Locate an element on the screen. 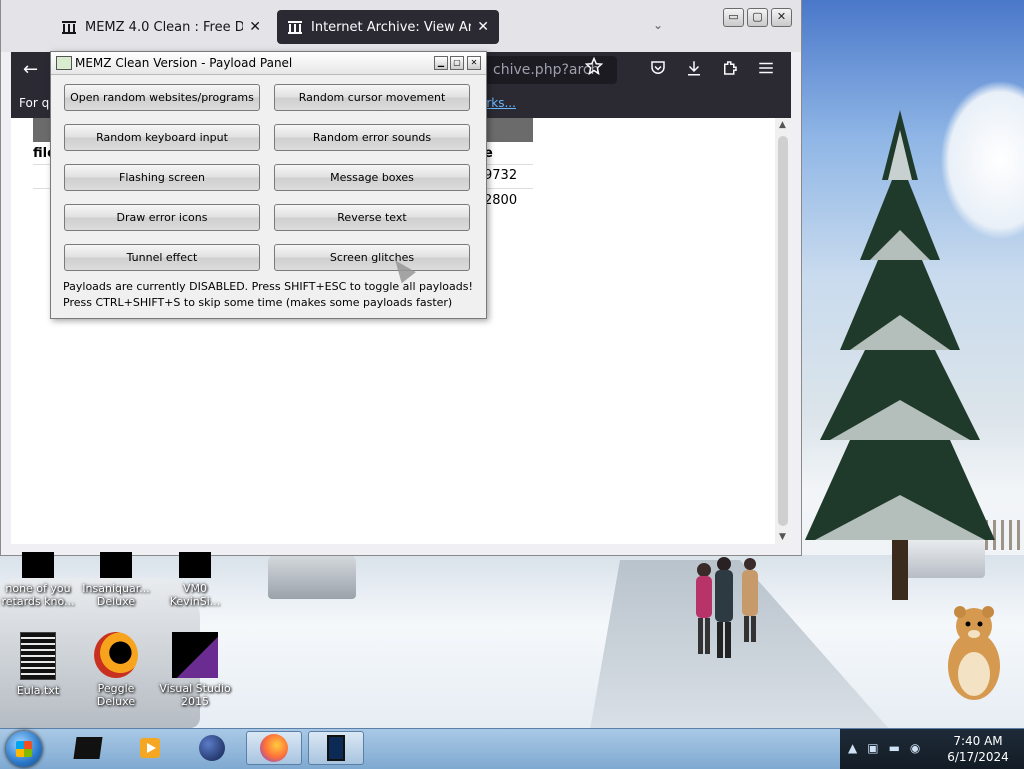 The width and height of the screenshot is (1024, 769). chevron-down-icon: ⌄ is located at coordinates (658, 25).